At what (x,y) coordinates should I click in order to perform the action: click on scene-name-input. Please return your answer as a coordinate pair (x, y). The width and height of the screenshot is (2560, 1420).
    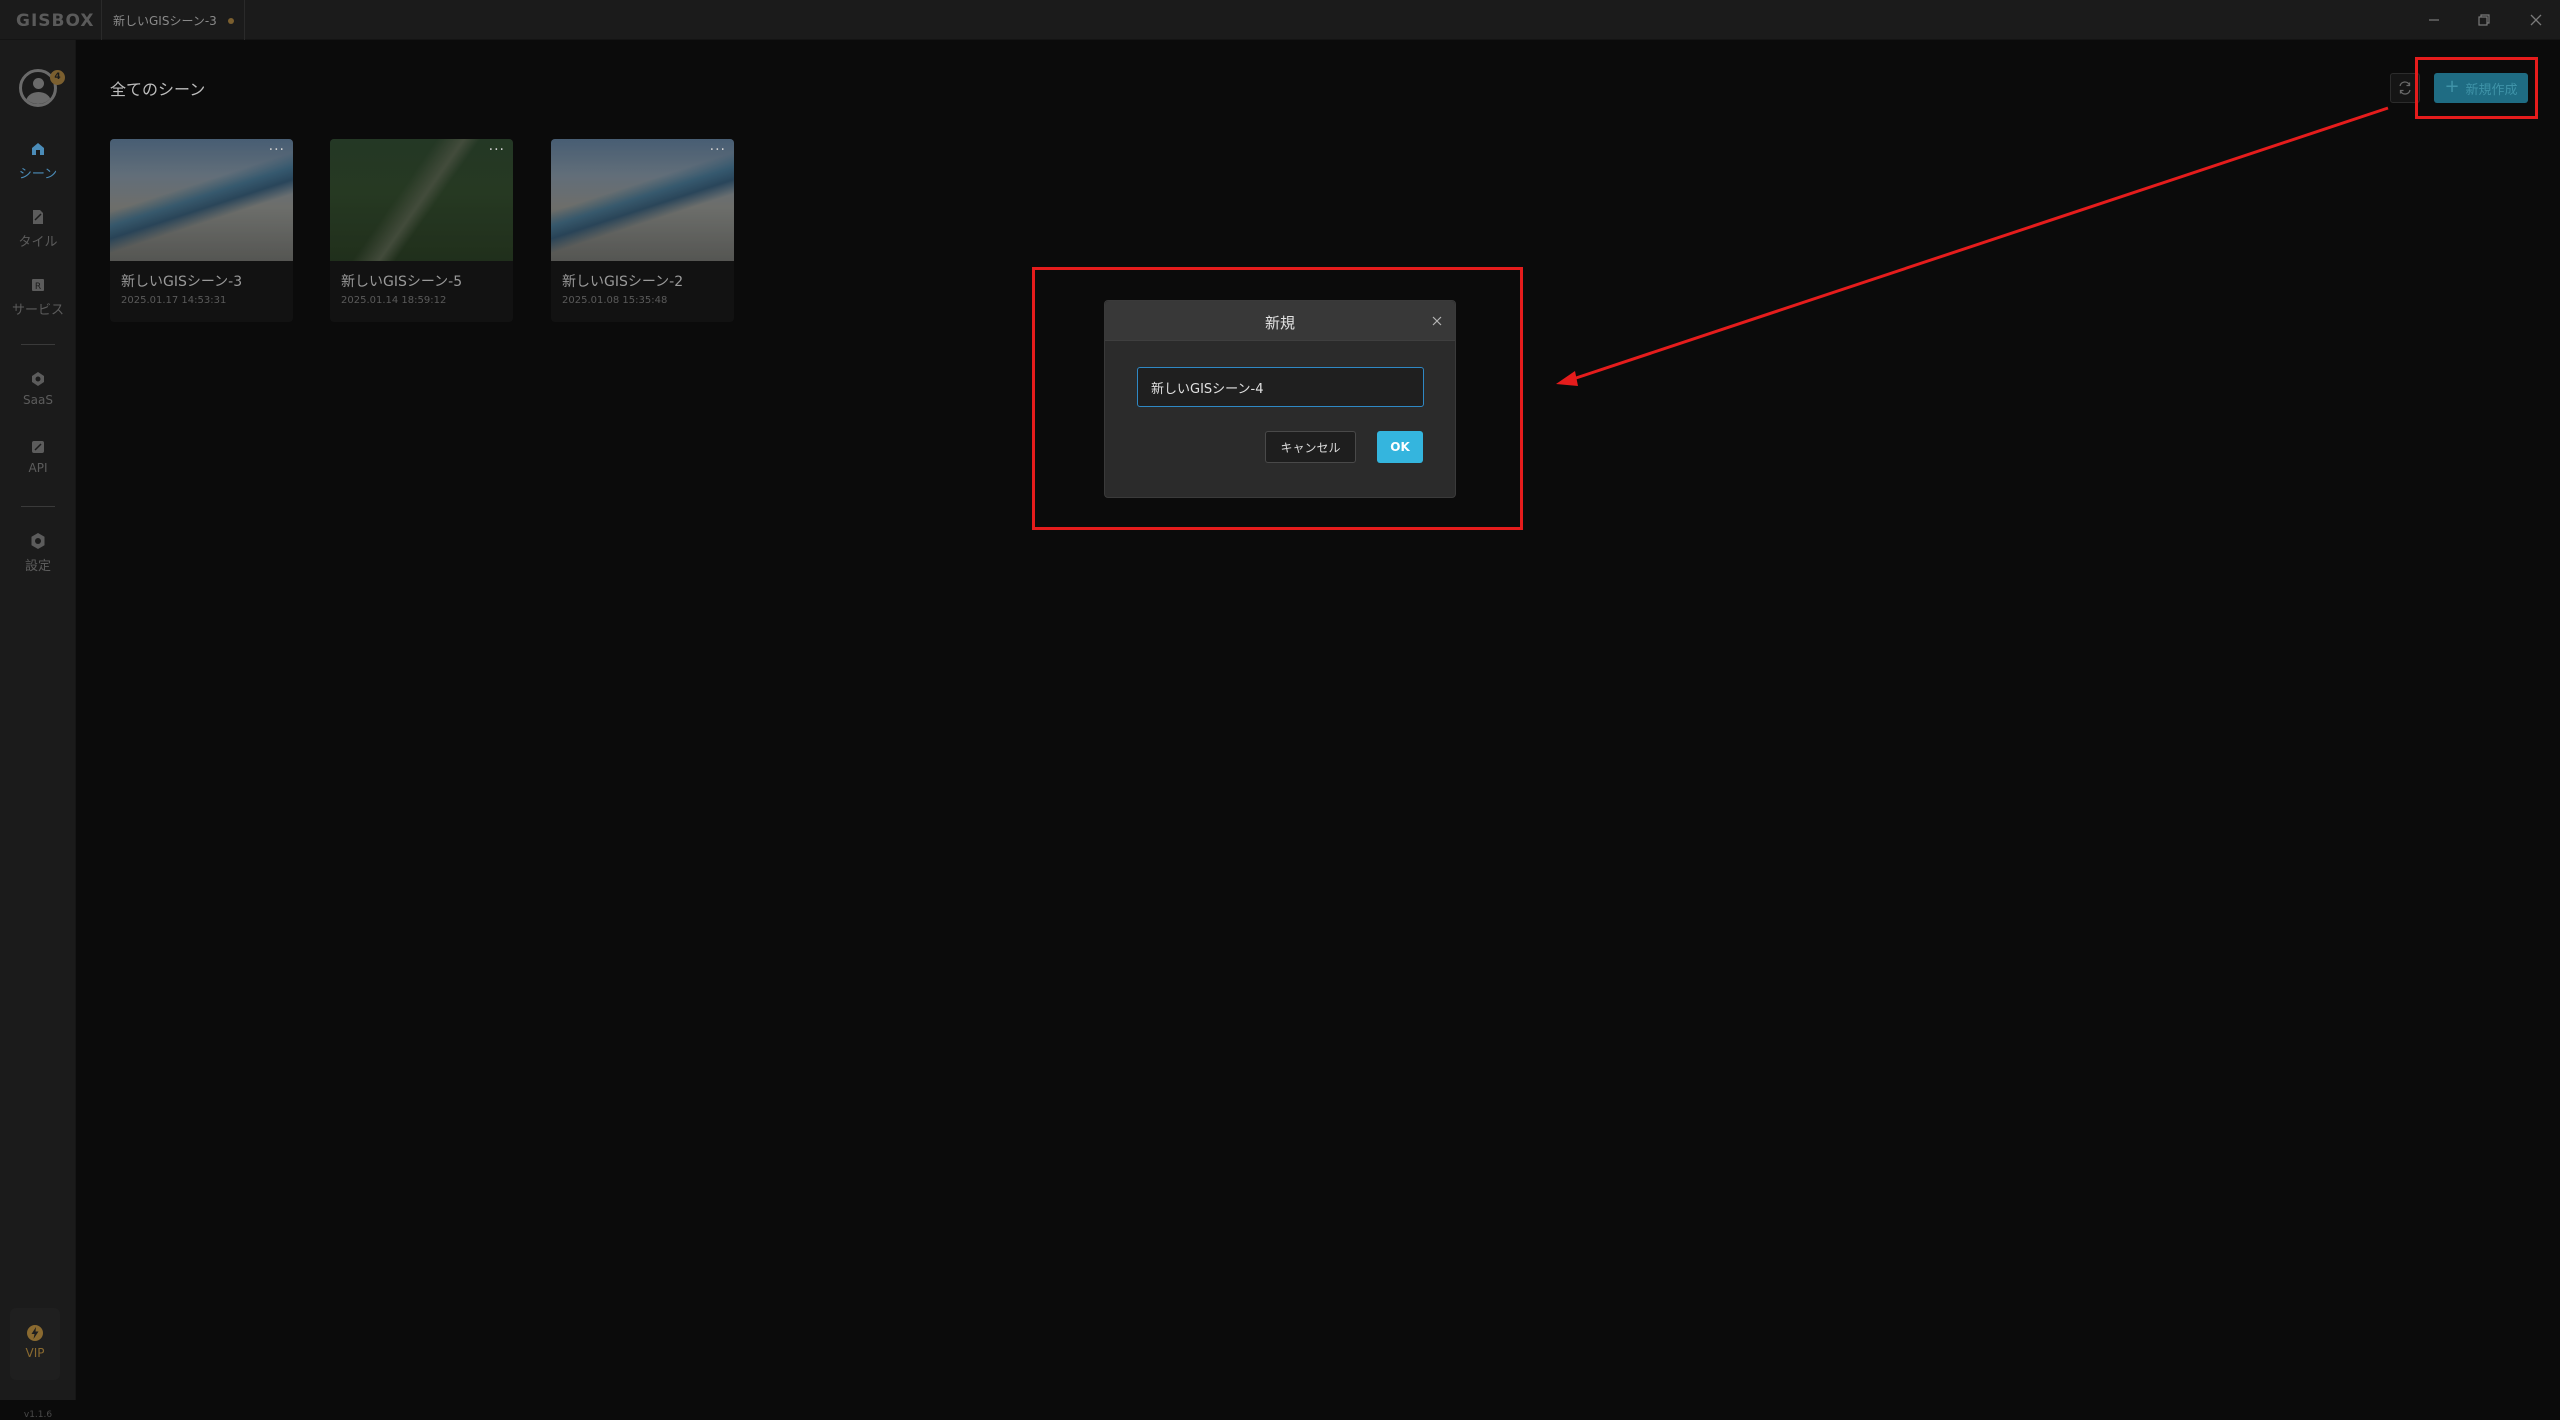
    Looking at the image, I should click on (1280, 387).